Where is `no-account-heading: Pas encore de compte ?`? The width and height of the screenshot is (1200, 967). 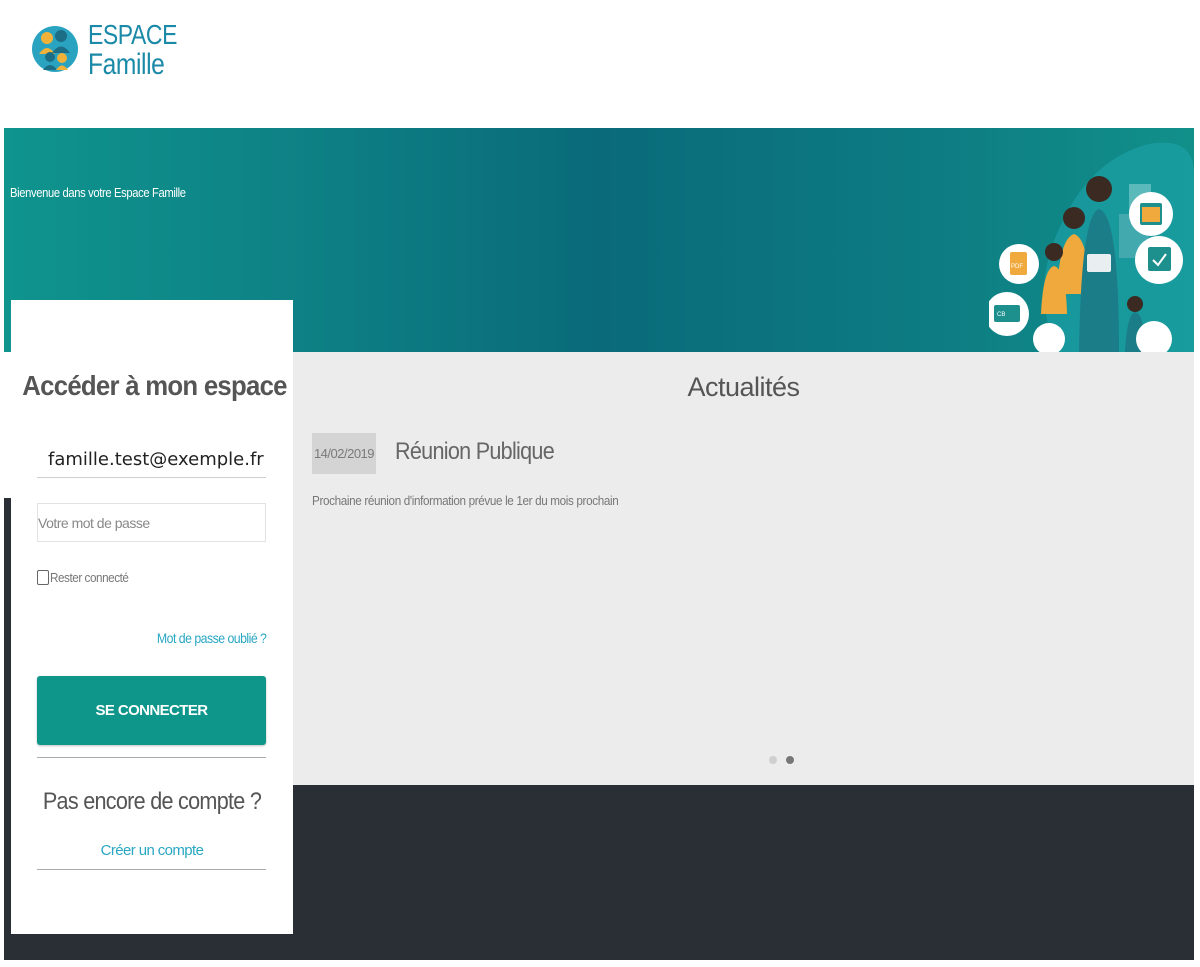
no-account-heading: Pas encore de compte ? is located at coordinates (152, 801).